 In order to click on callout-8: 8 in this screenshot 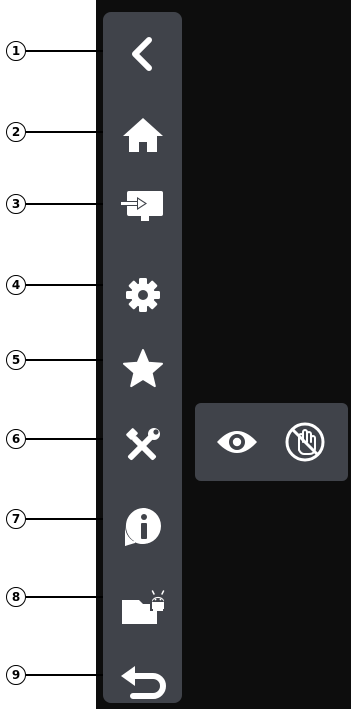, I will do `click(16, 597)`.